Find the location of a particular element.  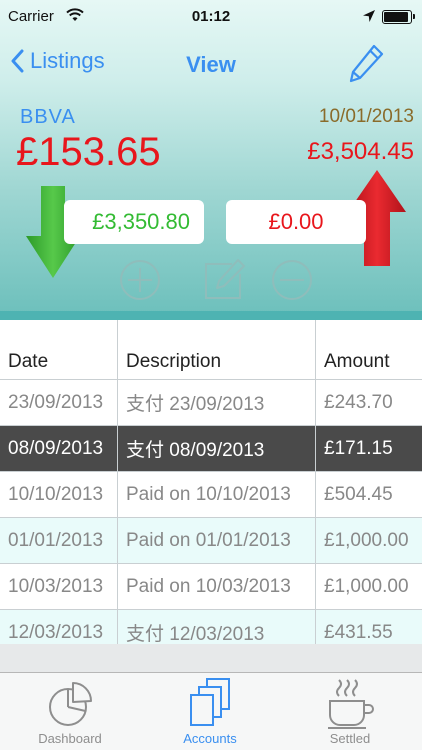

table-row: 23/09/2013 支付 23/09/2013 £243.70 is located at coordinates (211, 403).